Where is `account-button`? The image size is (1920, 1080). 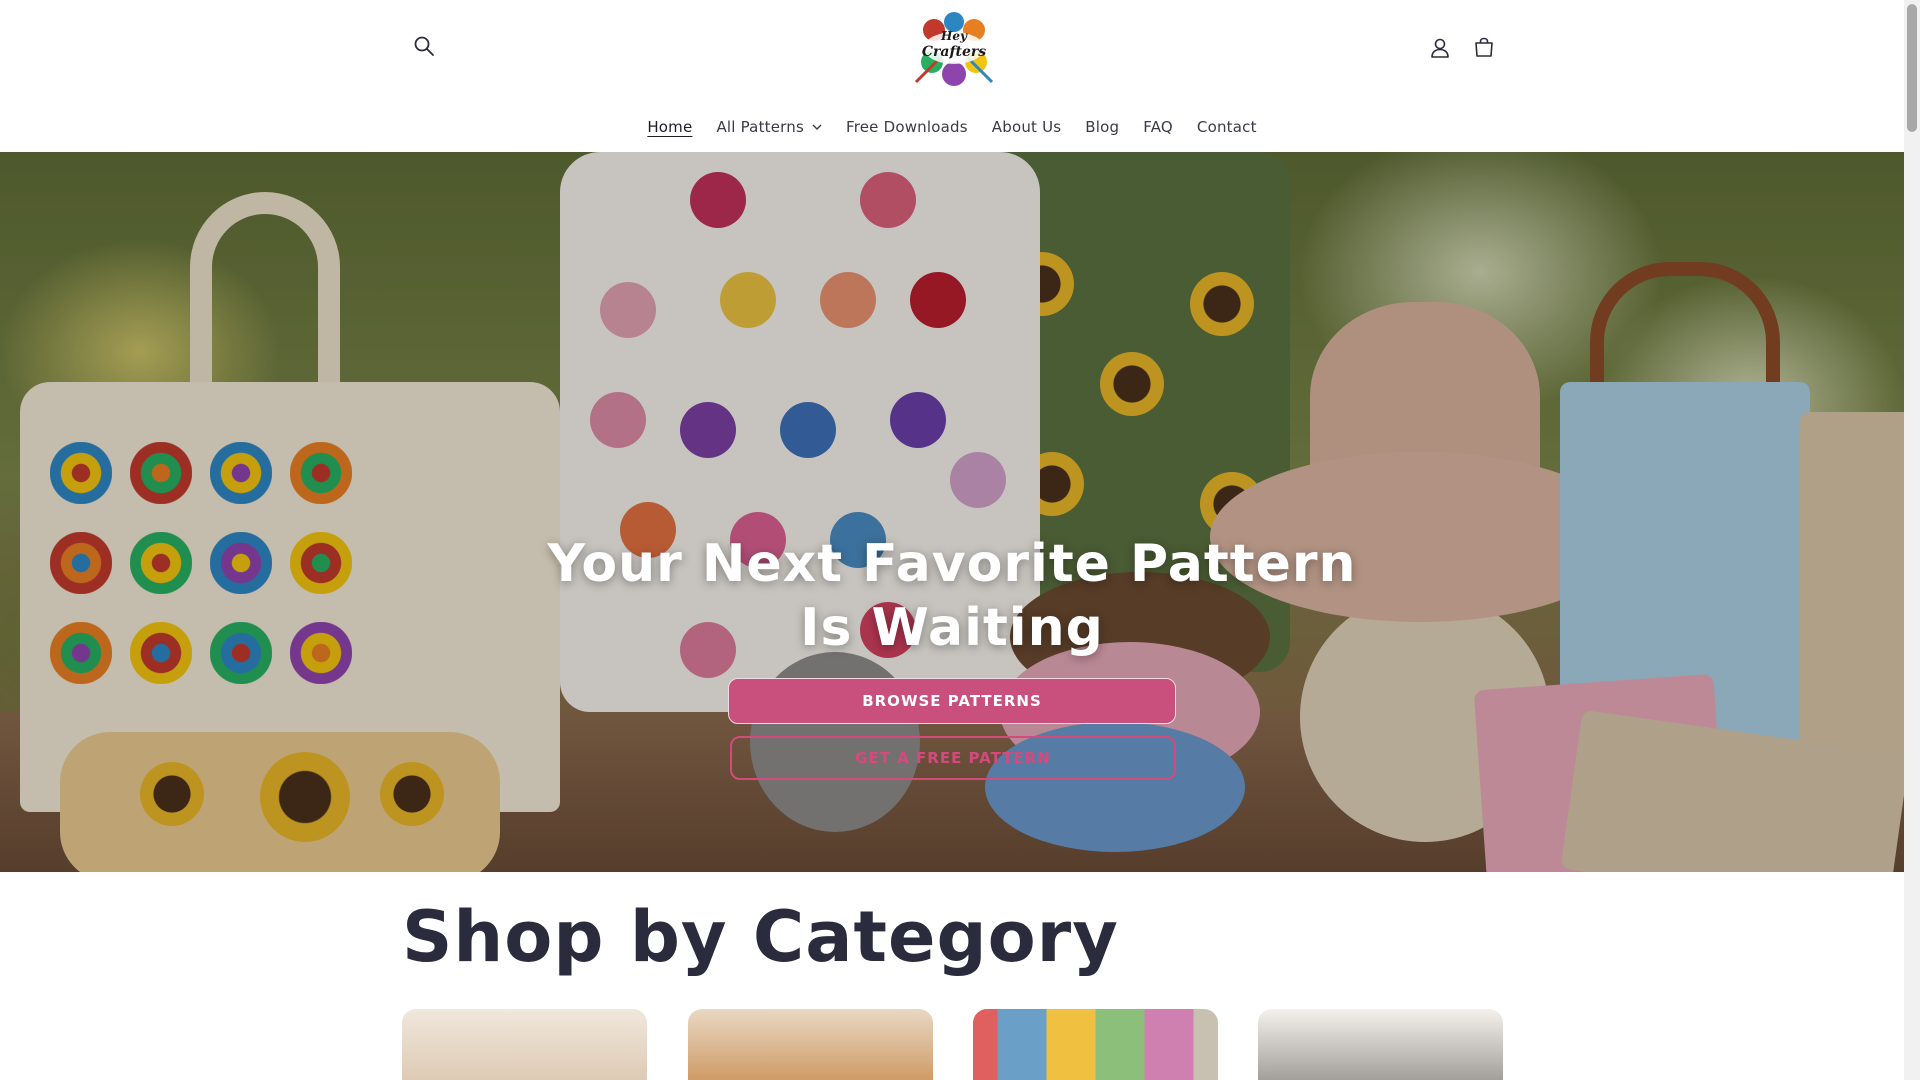
account-button is located at coordinates (1440, 48).